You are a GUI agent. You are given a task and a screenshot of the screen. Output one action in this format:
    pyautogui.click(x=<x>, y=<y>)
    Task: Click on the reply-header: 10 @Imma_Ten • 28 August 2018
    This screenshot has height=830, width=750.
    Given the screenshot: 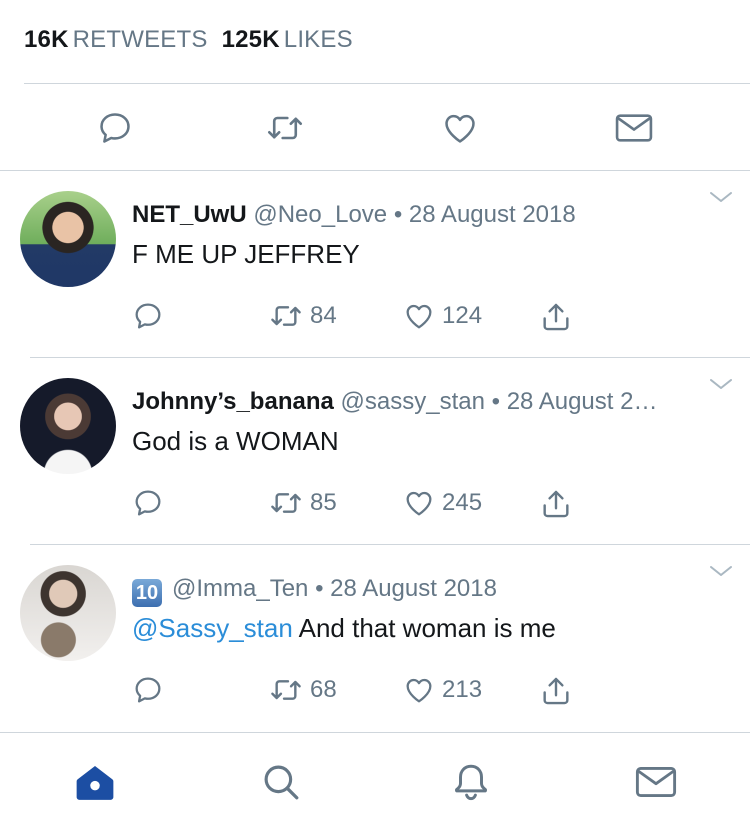 What is the action you would take?
    pyautogui.click(x=314, y=591)
    